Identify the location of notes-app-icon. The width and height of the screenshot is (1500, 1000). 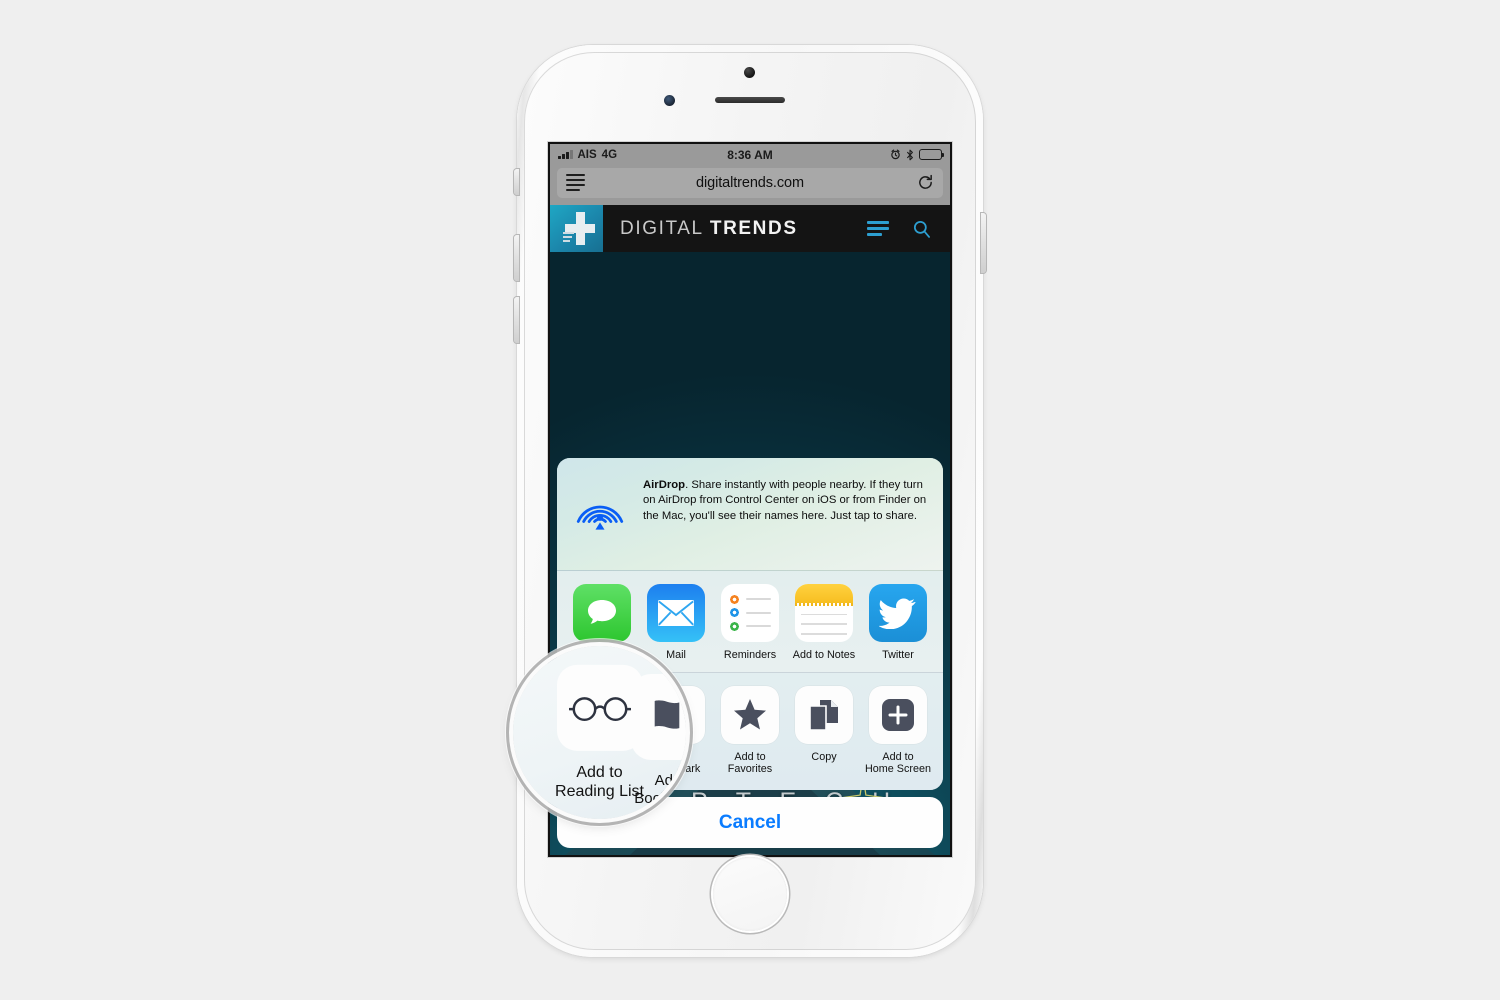
(824, 612).